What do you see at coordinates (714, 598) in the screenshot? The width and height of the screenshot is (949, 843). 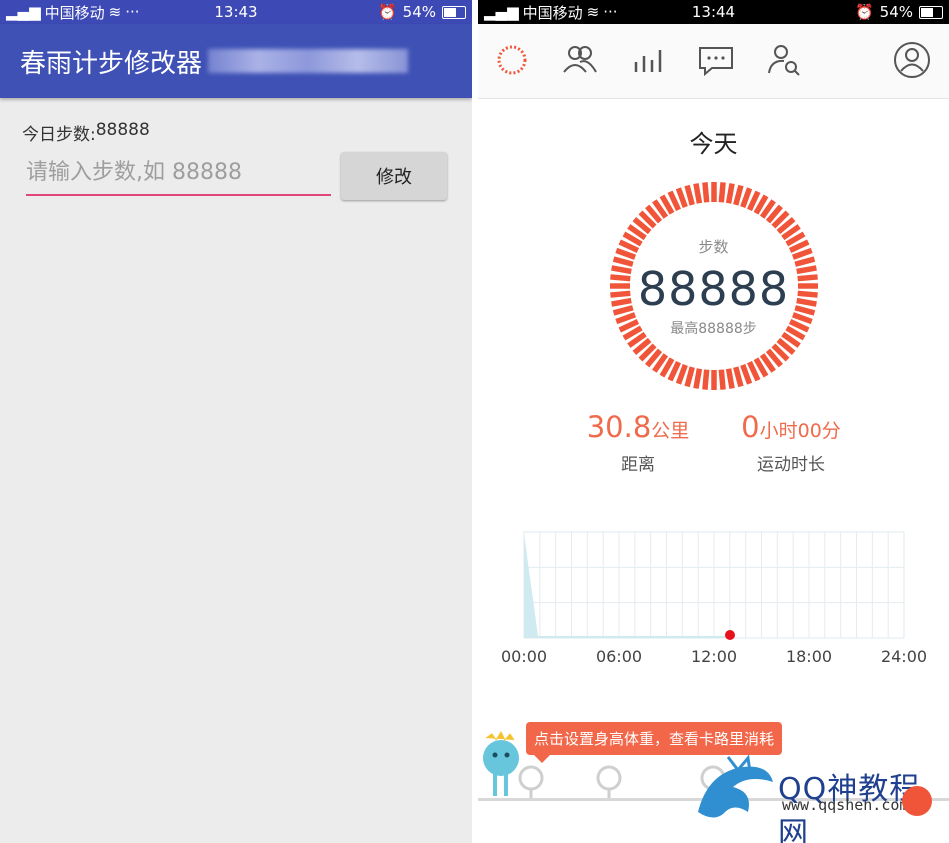 I see `activity-chart: 00:00 06:00 12:00 18:00 24:00` at bounding box center [714, 598].